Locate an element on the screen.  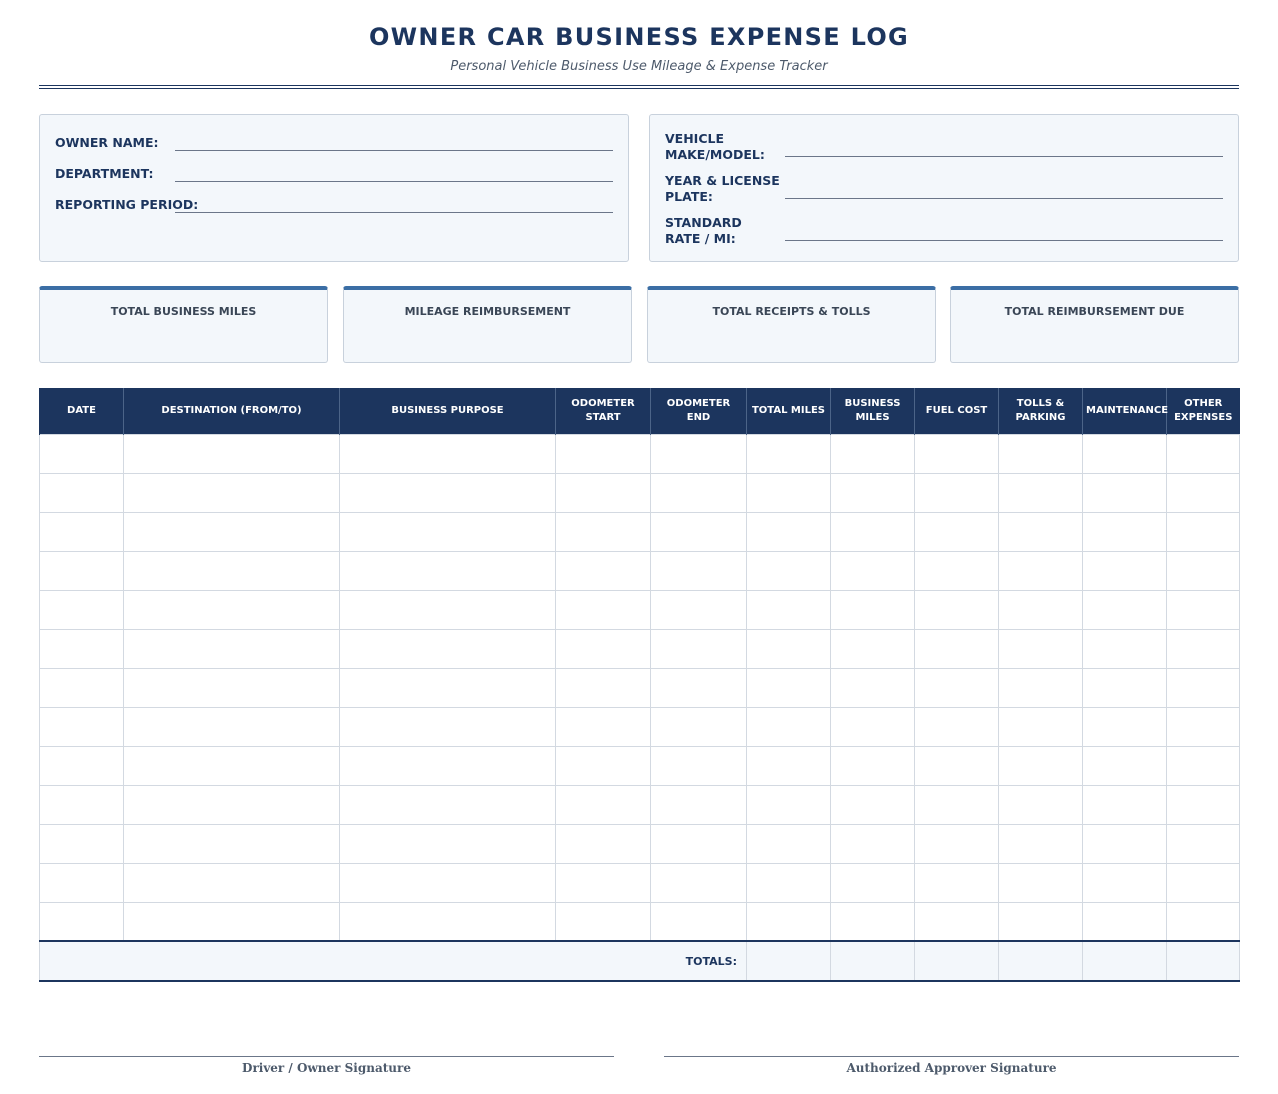
reporting-period-line is located at coordinates (394, 212).